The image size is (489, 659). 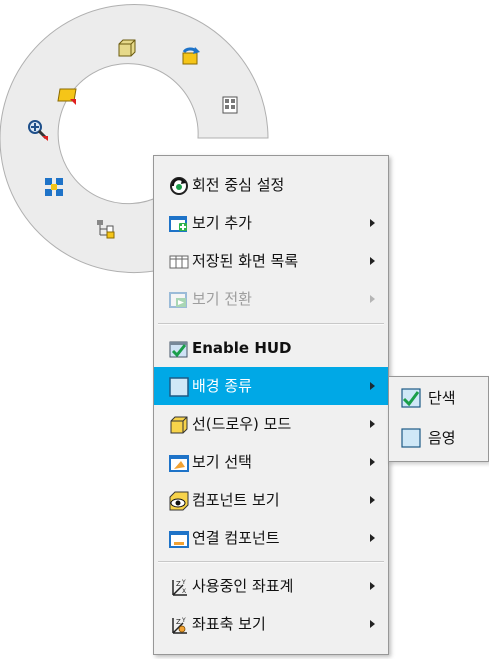 I want to click on menu-item-label: 선(드로우) 모드, so click(x=242, y=424).